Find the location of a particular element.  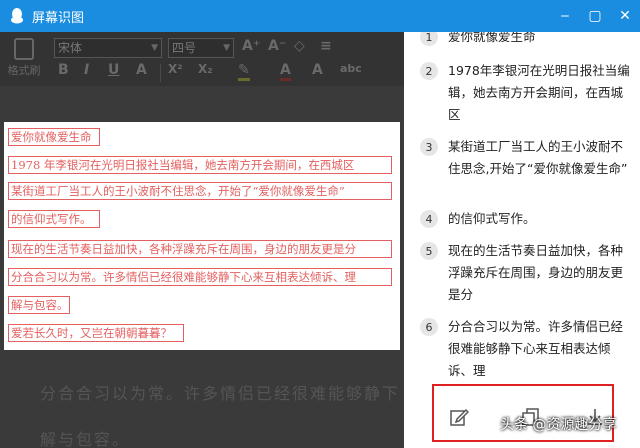

result-number: 6 is located at coordinates (429, 327).